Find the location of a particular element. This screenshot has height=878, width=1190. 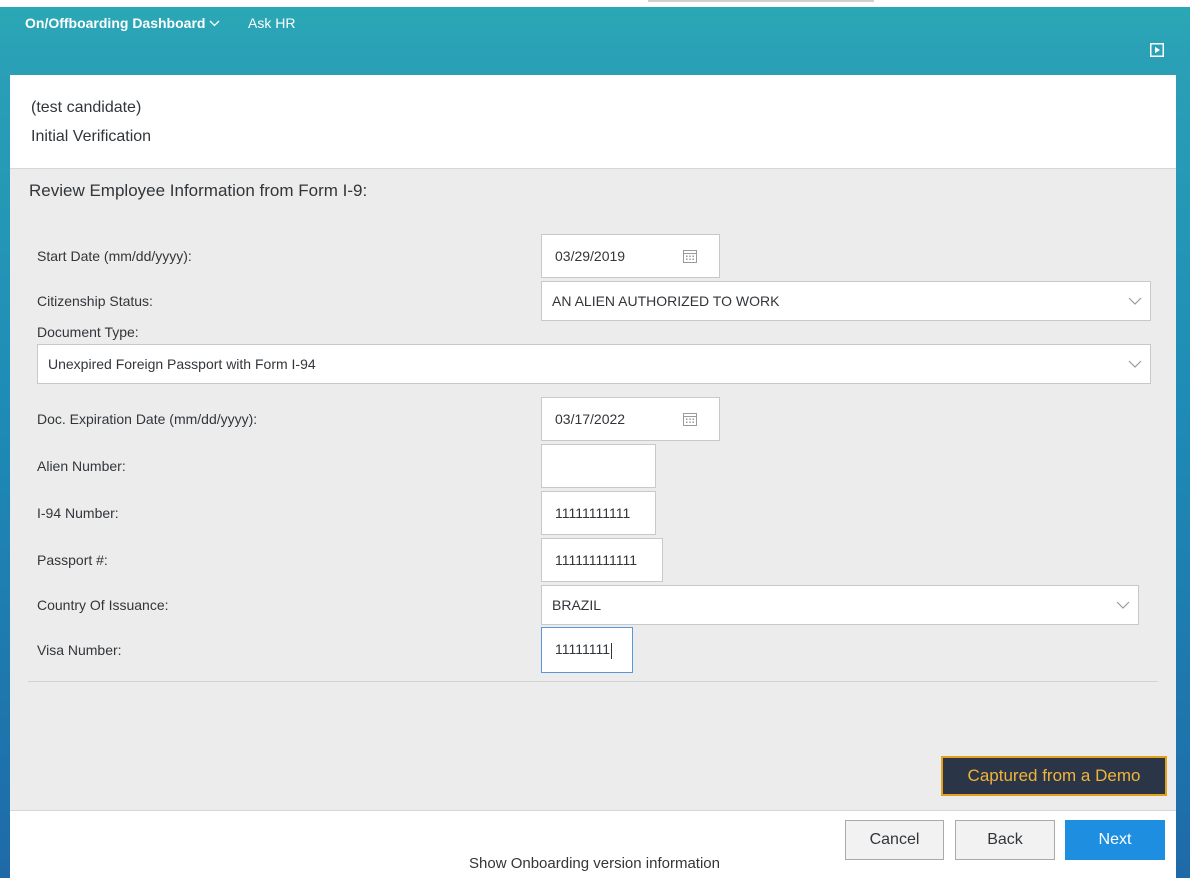

version-info-link: Show Onboarding version information is located at coordinates (594, 863).